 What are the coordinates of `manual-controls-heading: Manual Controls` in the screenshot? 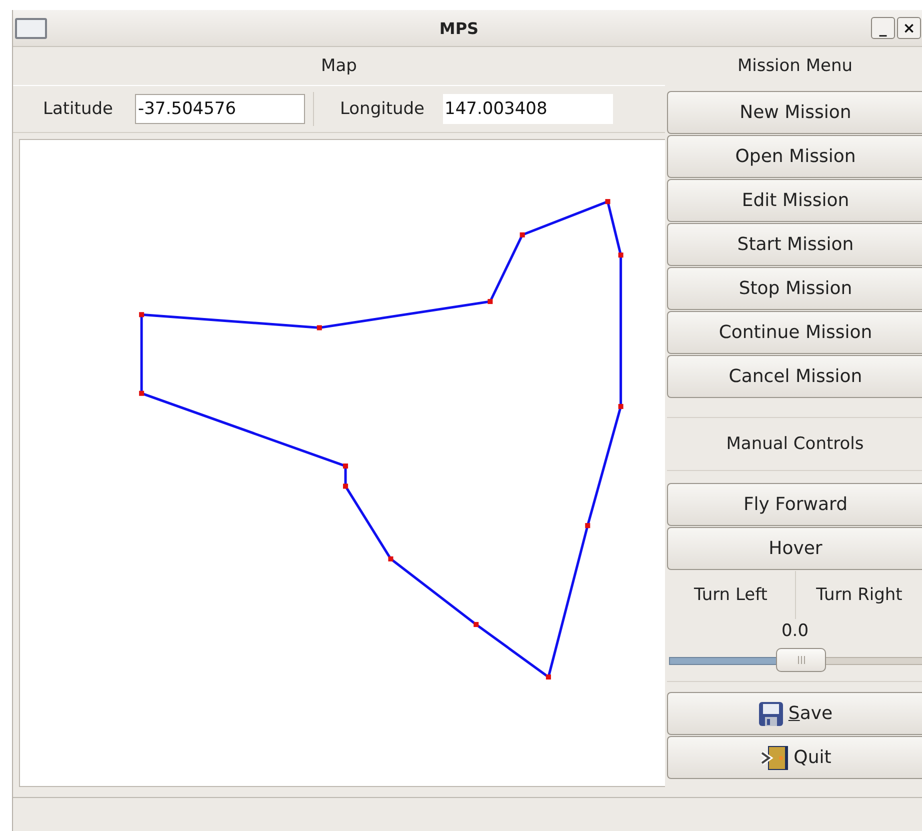 It's located at (794, 444).